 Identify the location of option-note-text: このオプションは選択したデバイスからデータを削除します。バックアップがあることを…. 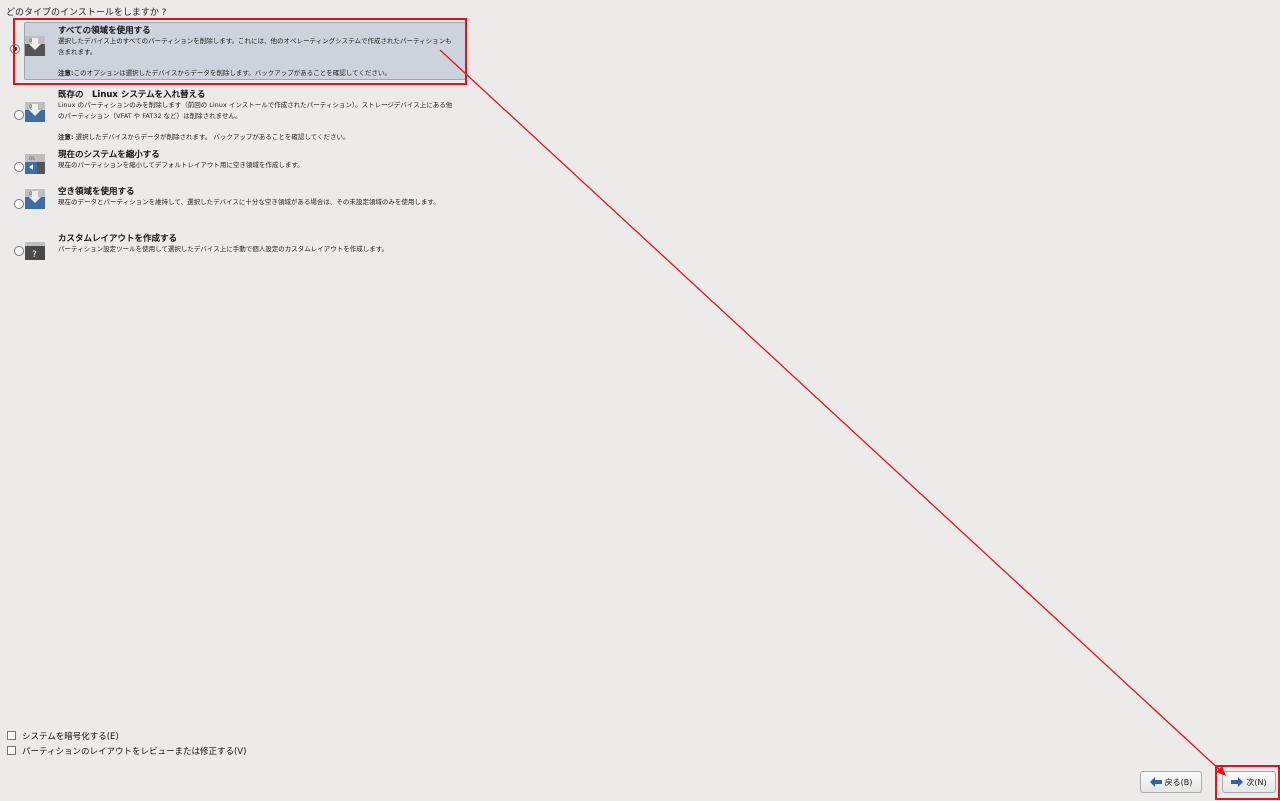
(232, 73).